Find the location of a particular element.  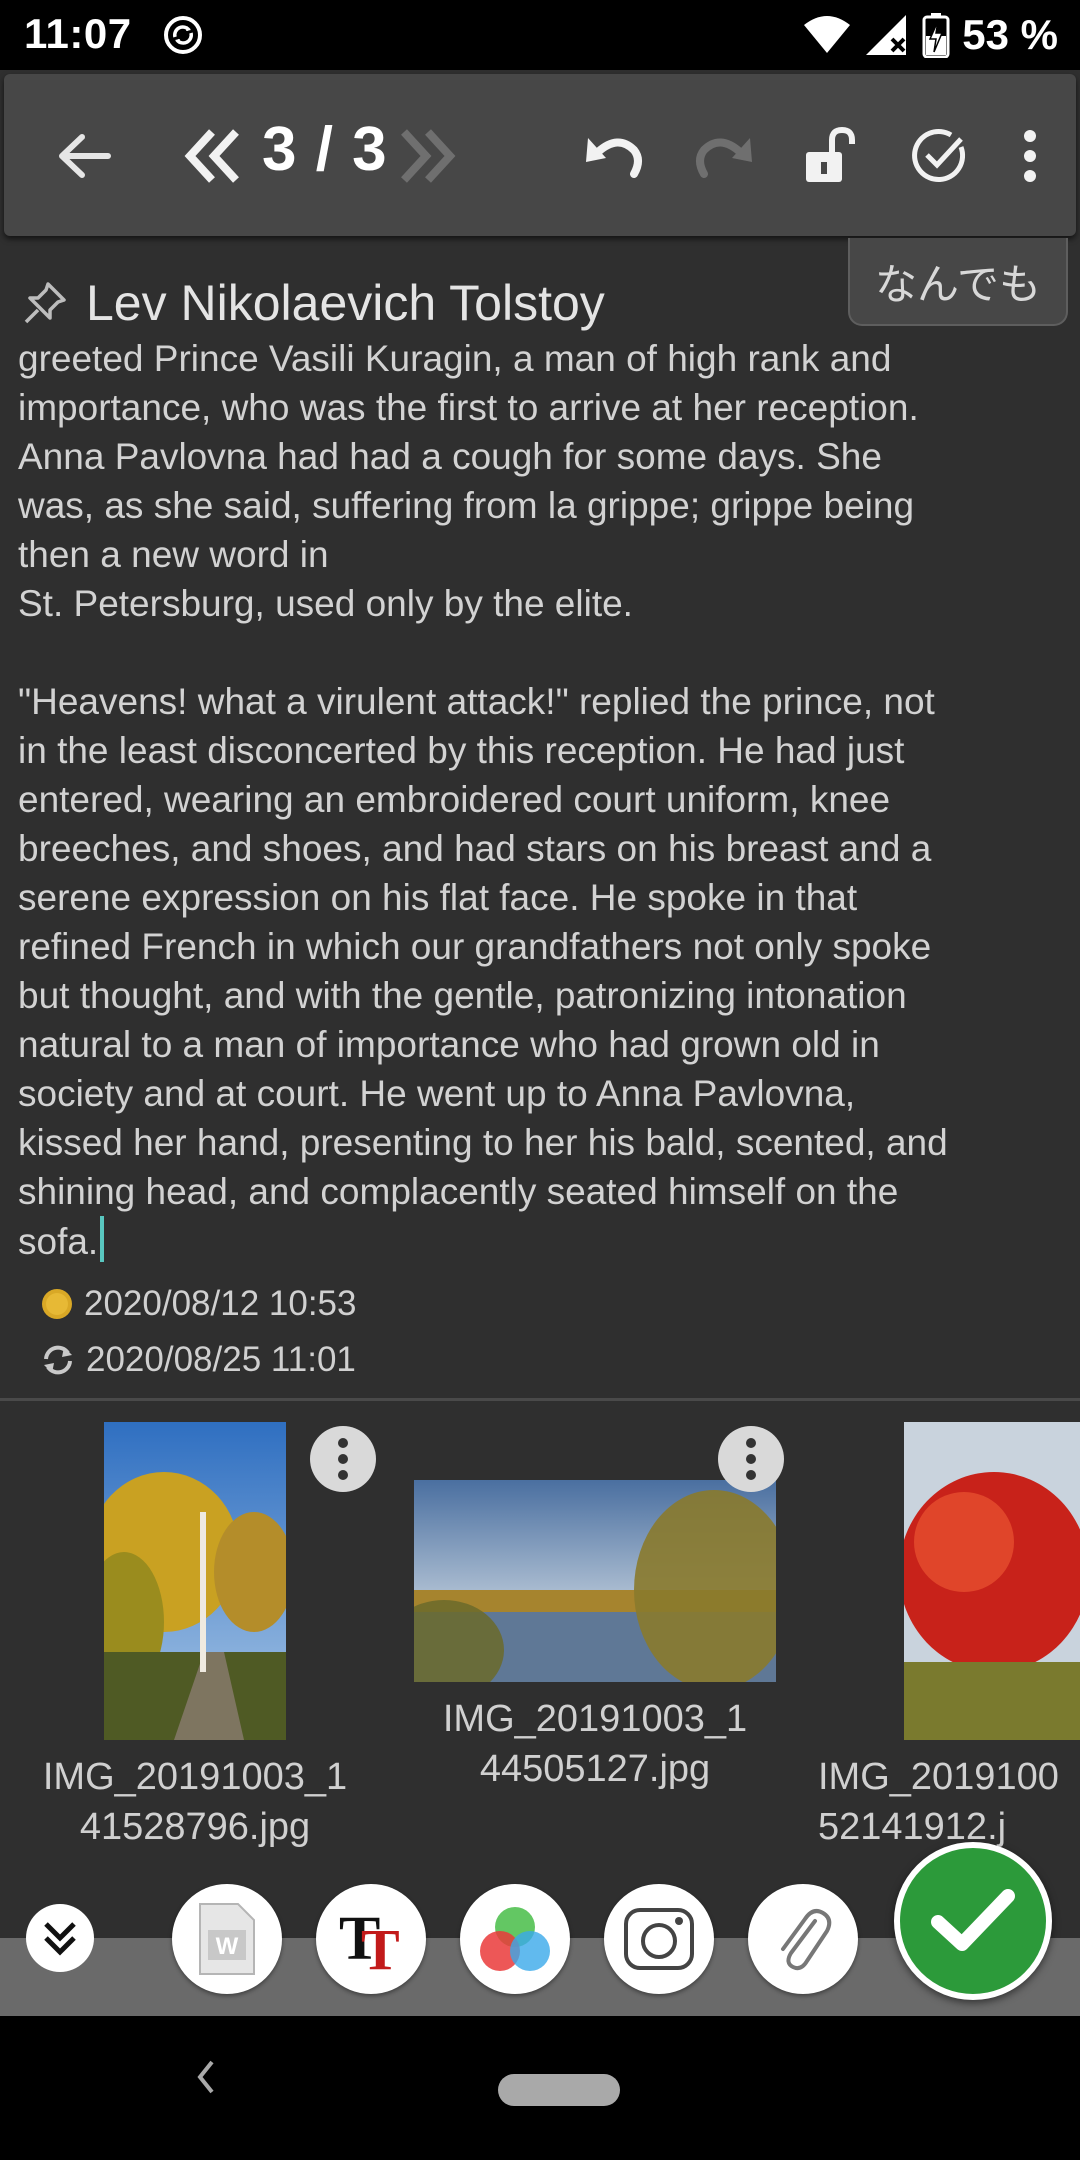

collapse-icon is located at coordinates (60, 1938).